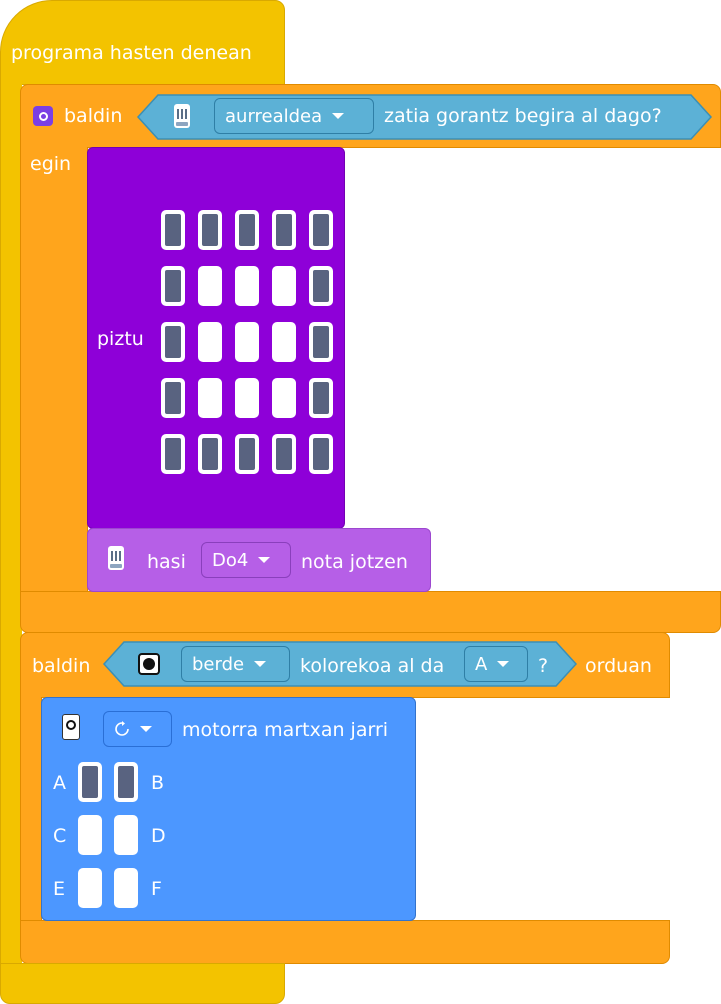 This screenshot has height=1004, width=721. Describe the element at coordinates (370, 612) in the screenshot. I see `if-block-1-footer` at that location.